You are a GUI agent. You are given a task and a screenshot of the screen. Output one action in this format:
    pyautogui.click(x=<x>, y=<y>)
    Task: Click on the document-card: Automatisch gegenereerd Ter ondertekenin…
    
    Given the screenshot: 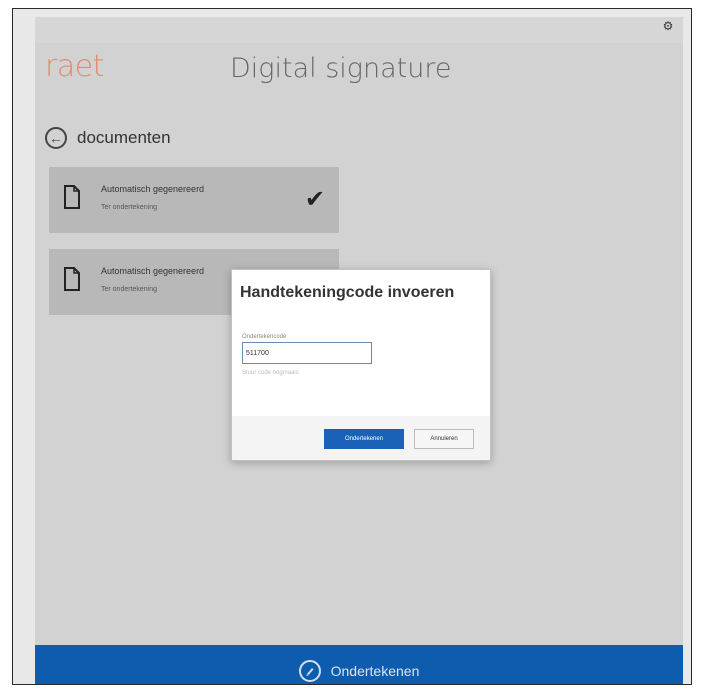 What is the action you would take?
    pyautogui.click(x=194, y=200)
    